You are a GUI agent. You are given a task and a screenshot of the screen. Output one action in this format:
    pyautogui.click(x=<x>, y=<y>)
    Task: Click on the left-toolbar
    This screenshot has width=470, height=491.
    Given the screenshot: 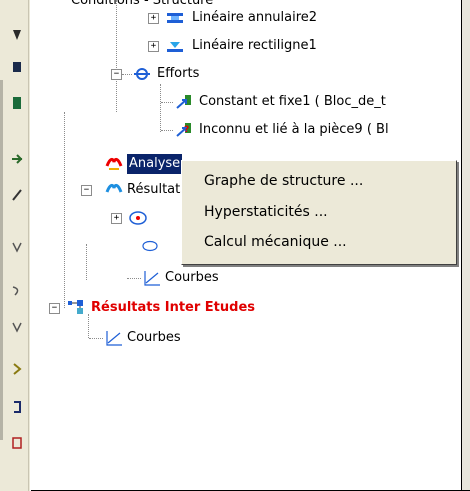 What is the action you would take?
    pyautogui.click(x=15, y=245)
    